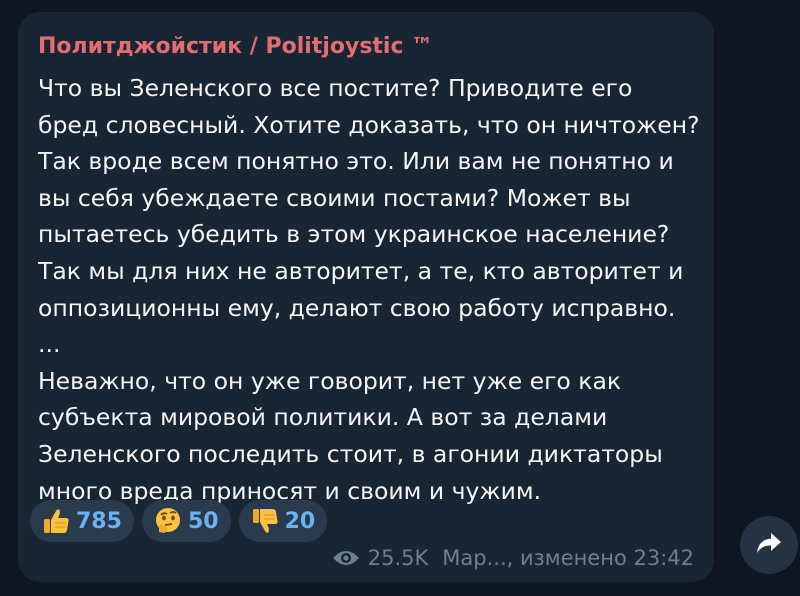  What do you see at coordinates (186, 521) in the screenshot?
I see `reaction-thinking: 50` at bounding box center [186, 521].